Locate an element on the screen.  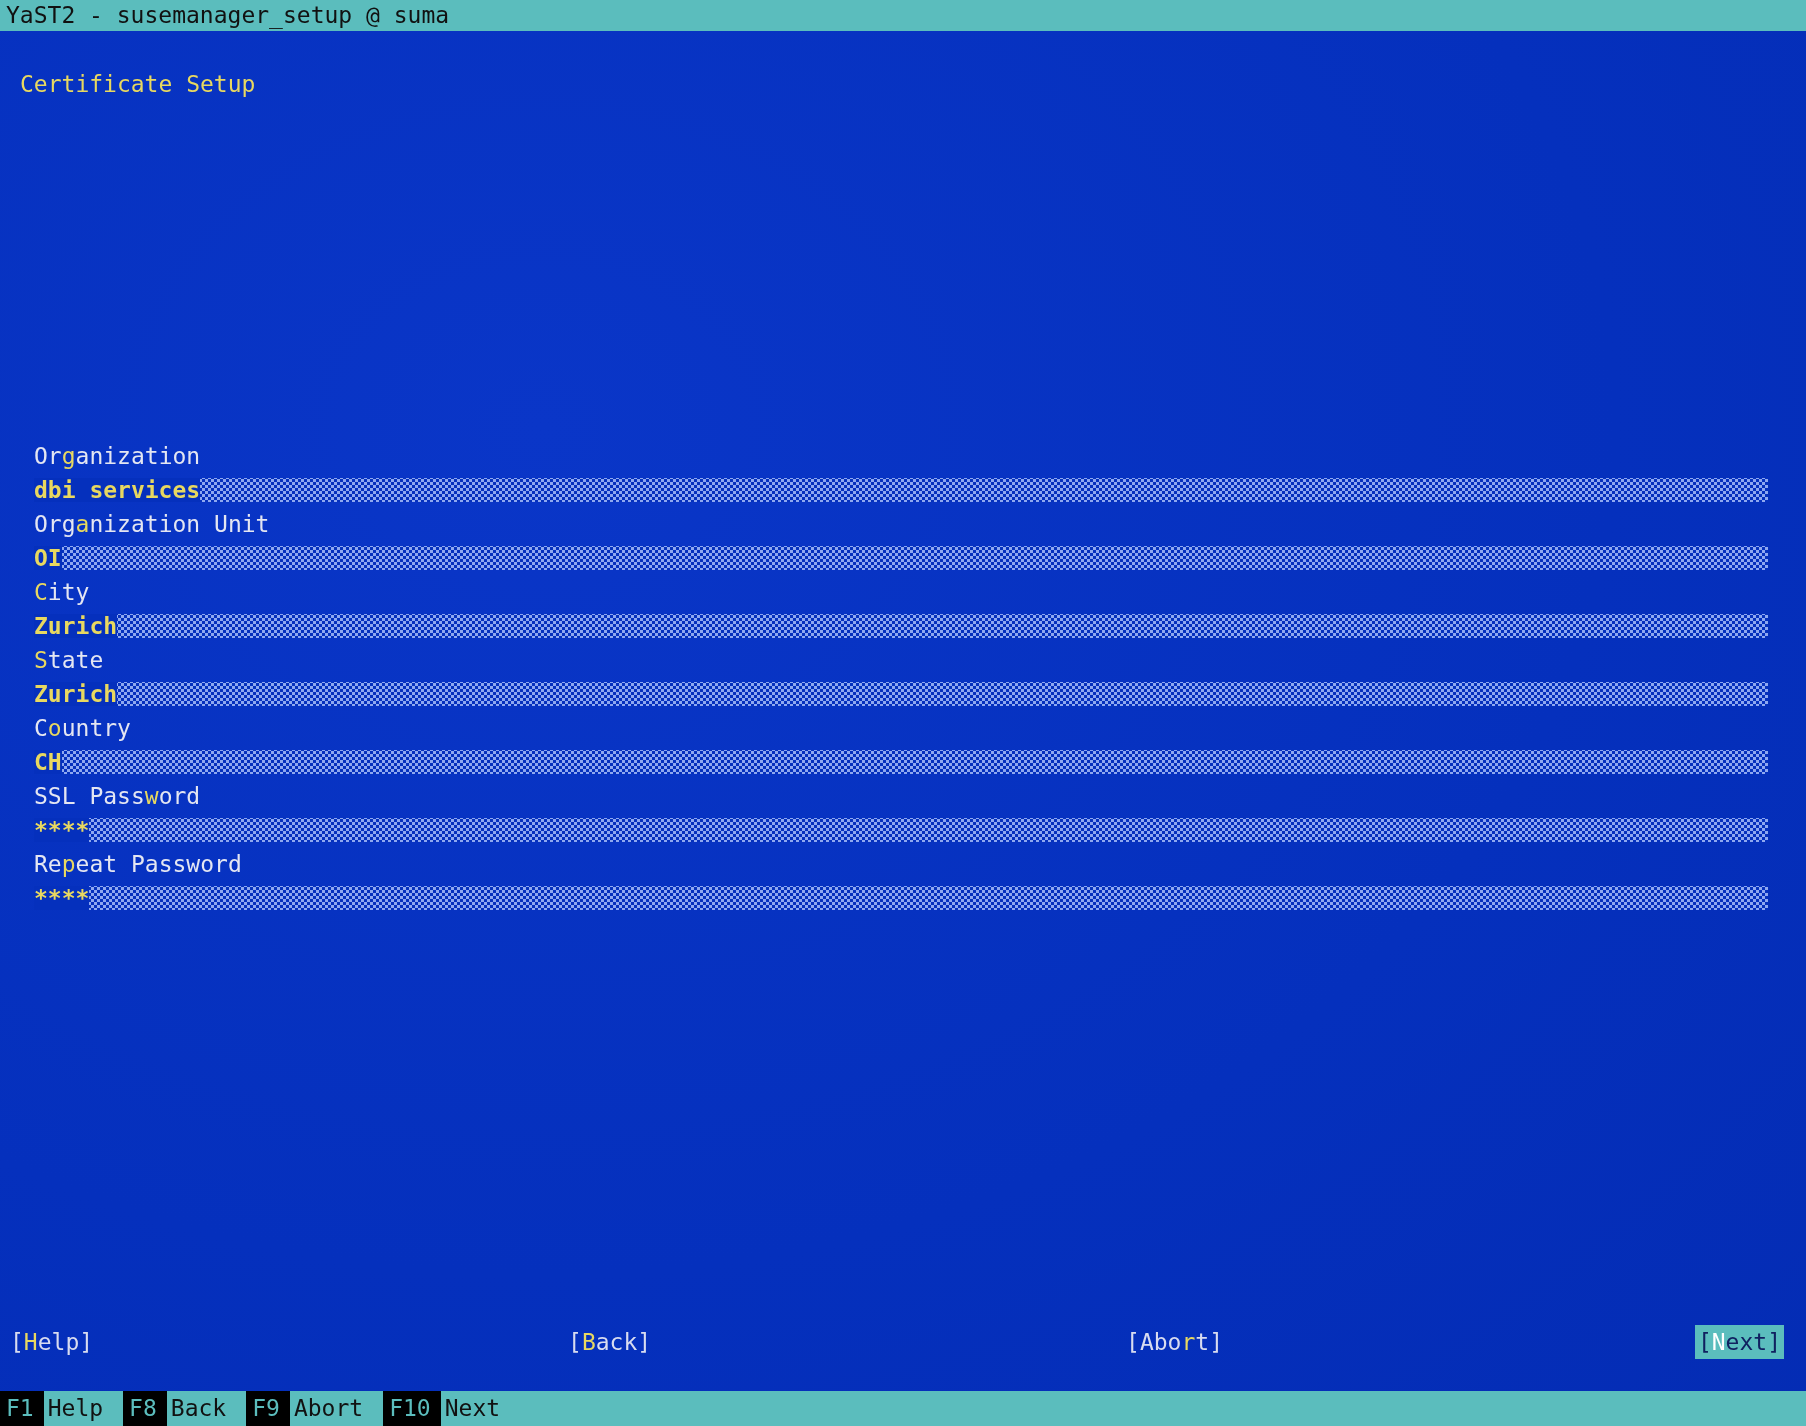
field-label: SSL Password is located at coordinates (117, 796).